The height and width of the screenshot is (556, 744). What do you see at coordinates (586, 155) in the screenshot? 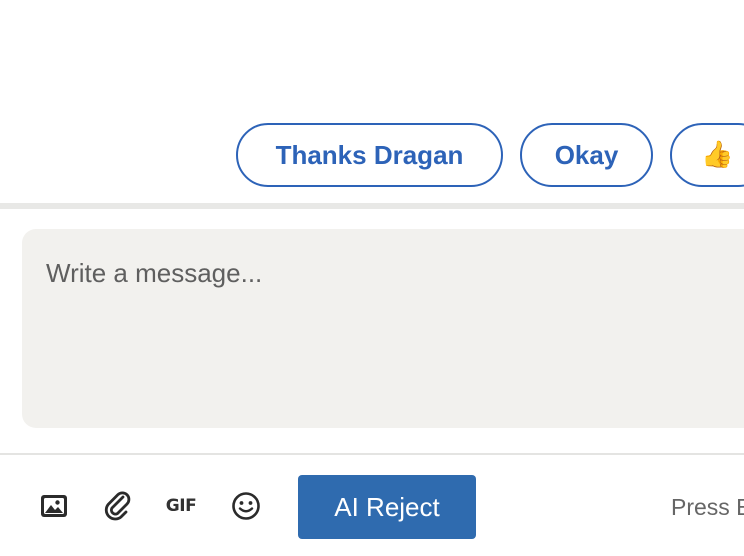
I see `suggestion-okay: Okay` at bounding box center [586, 155].